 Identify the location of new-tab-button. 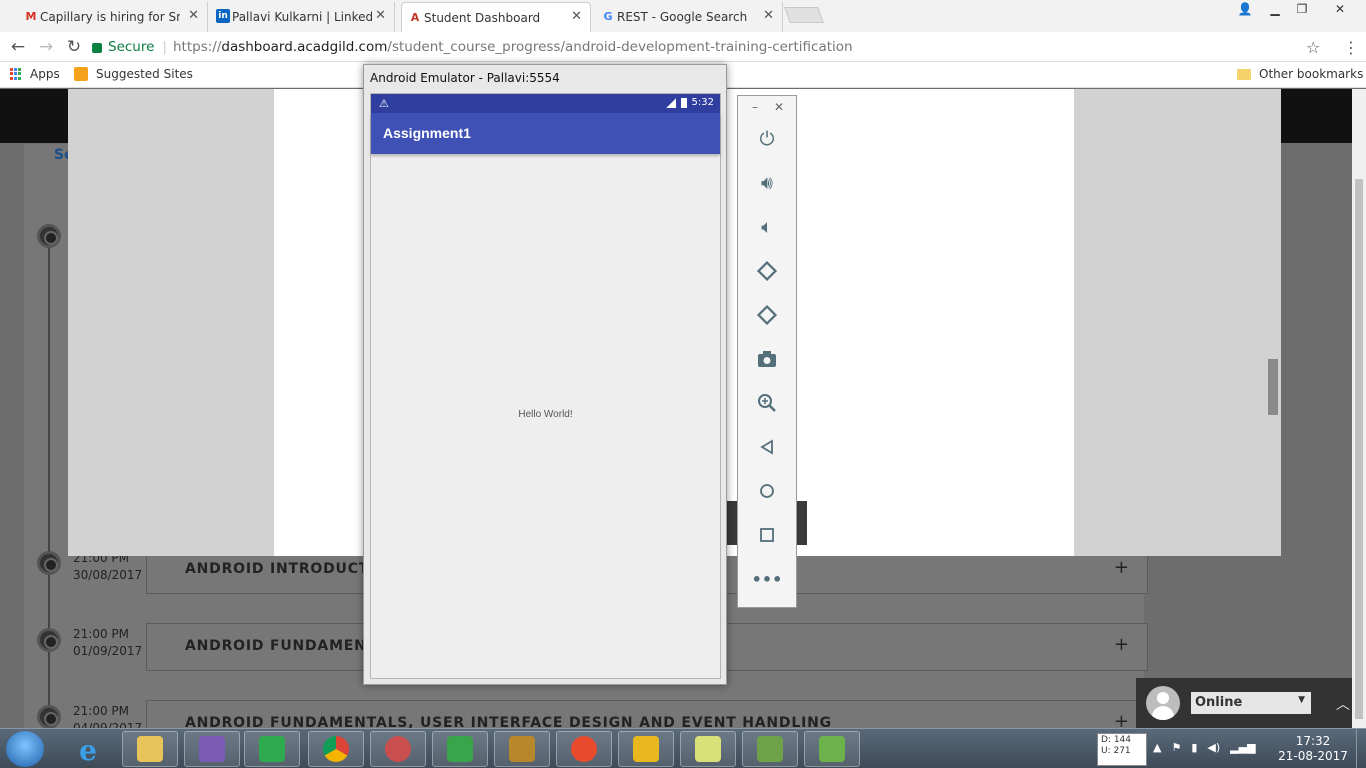
(804, 15).